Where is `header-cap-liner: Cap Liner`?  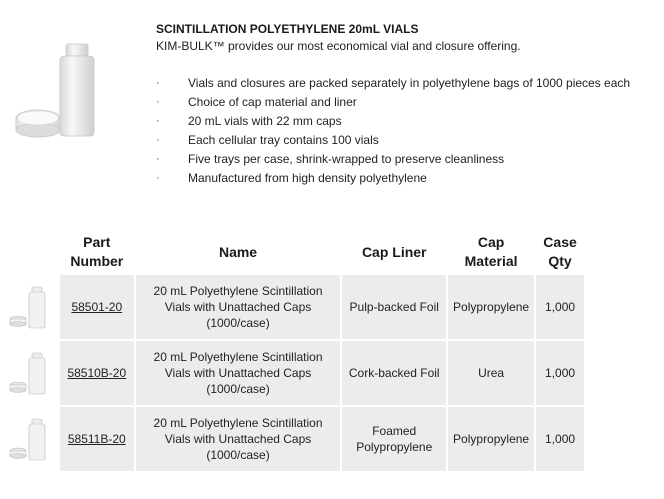 header-cap-liner: Cap Liner is located at coordinates (394, 252).